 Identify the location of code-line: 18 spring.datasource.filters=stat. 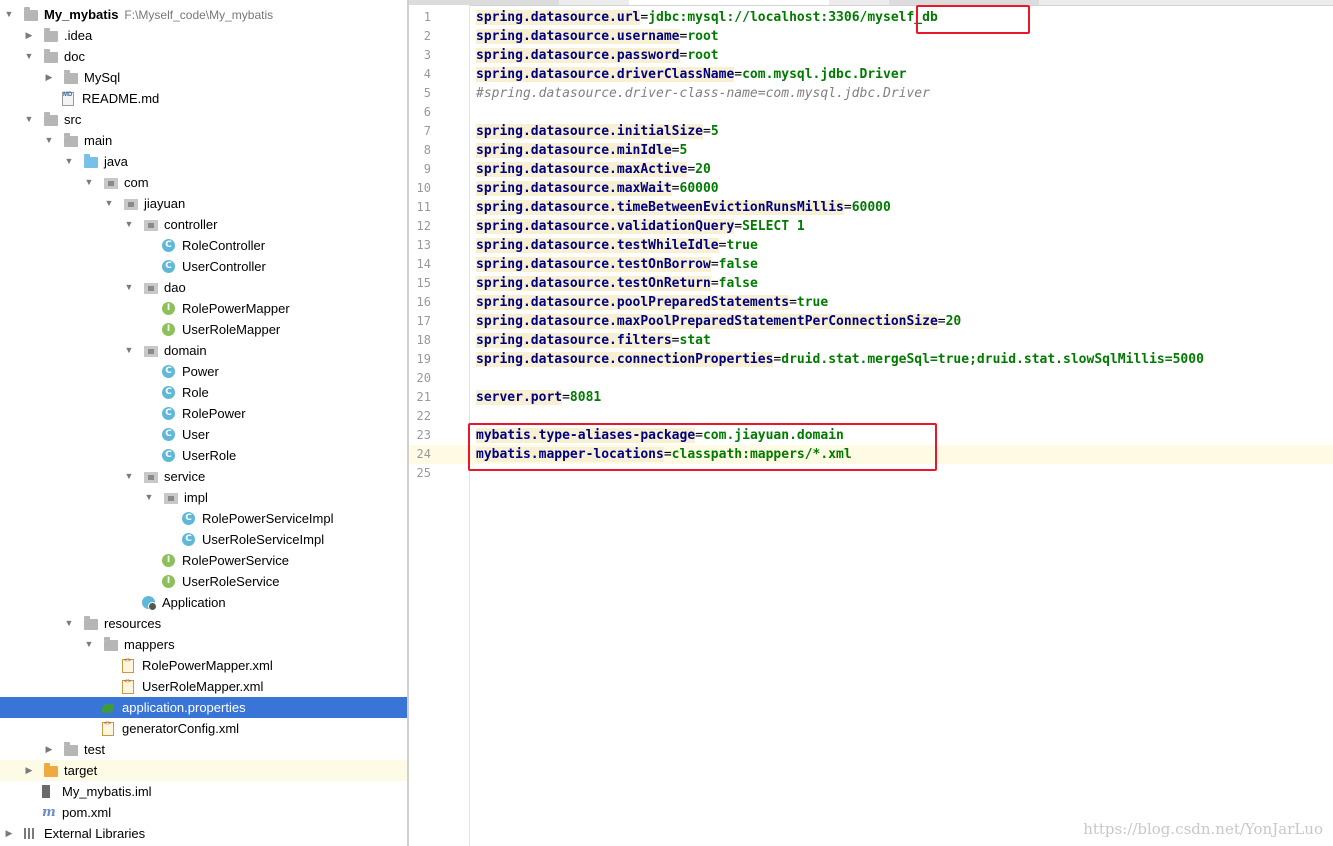
(871, 340).